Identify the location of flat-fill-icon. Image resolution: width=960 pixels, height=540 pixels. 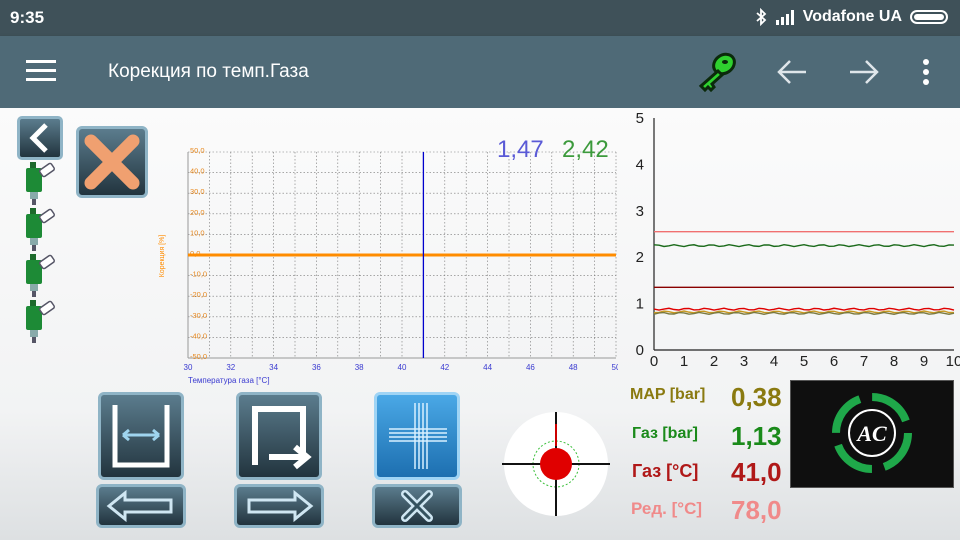
(141, 436).